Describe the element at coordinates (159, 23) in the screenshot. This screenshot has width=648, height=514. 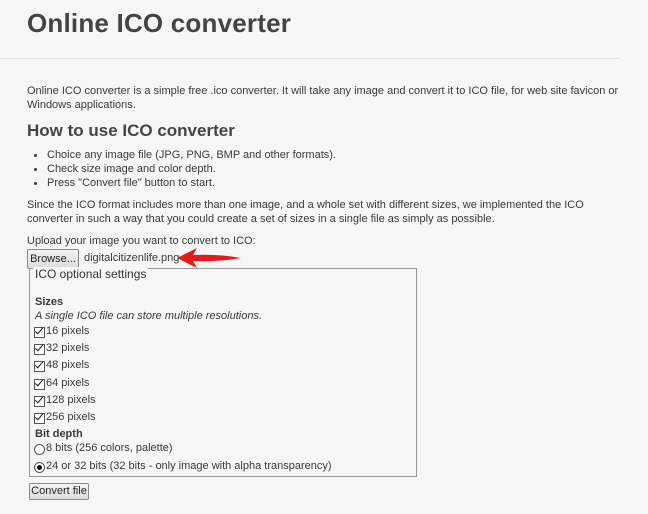
I see `page-title: Online ICO converter` at that location.